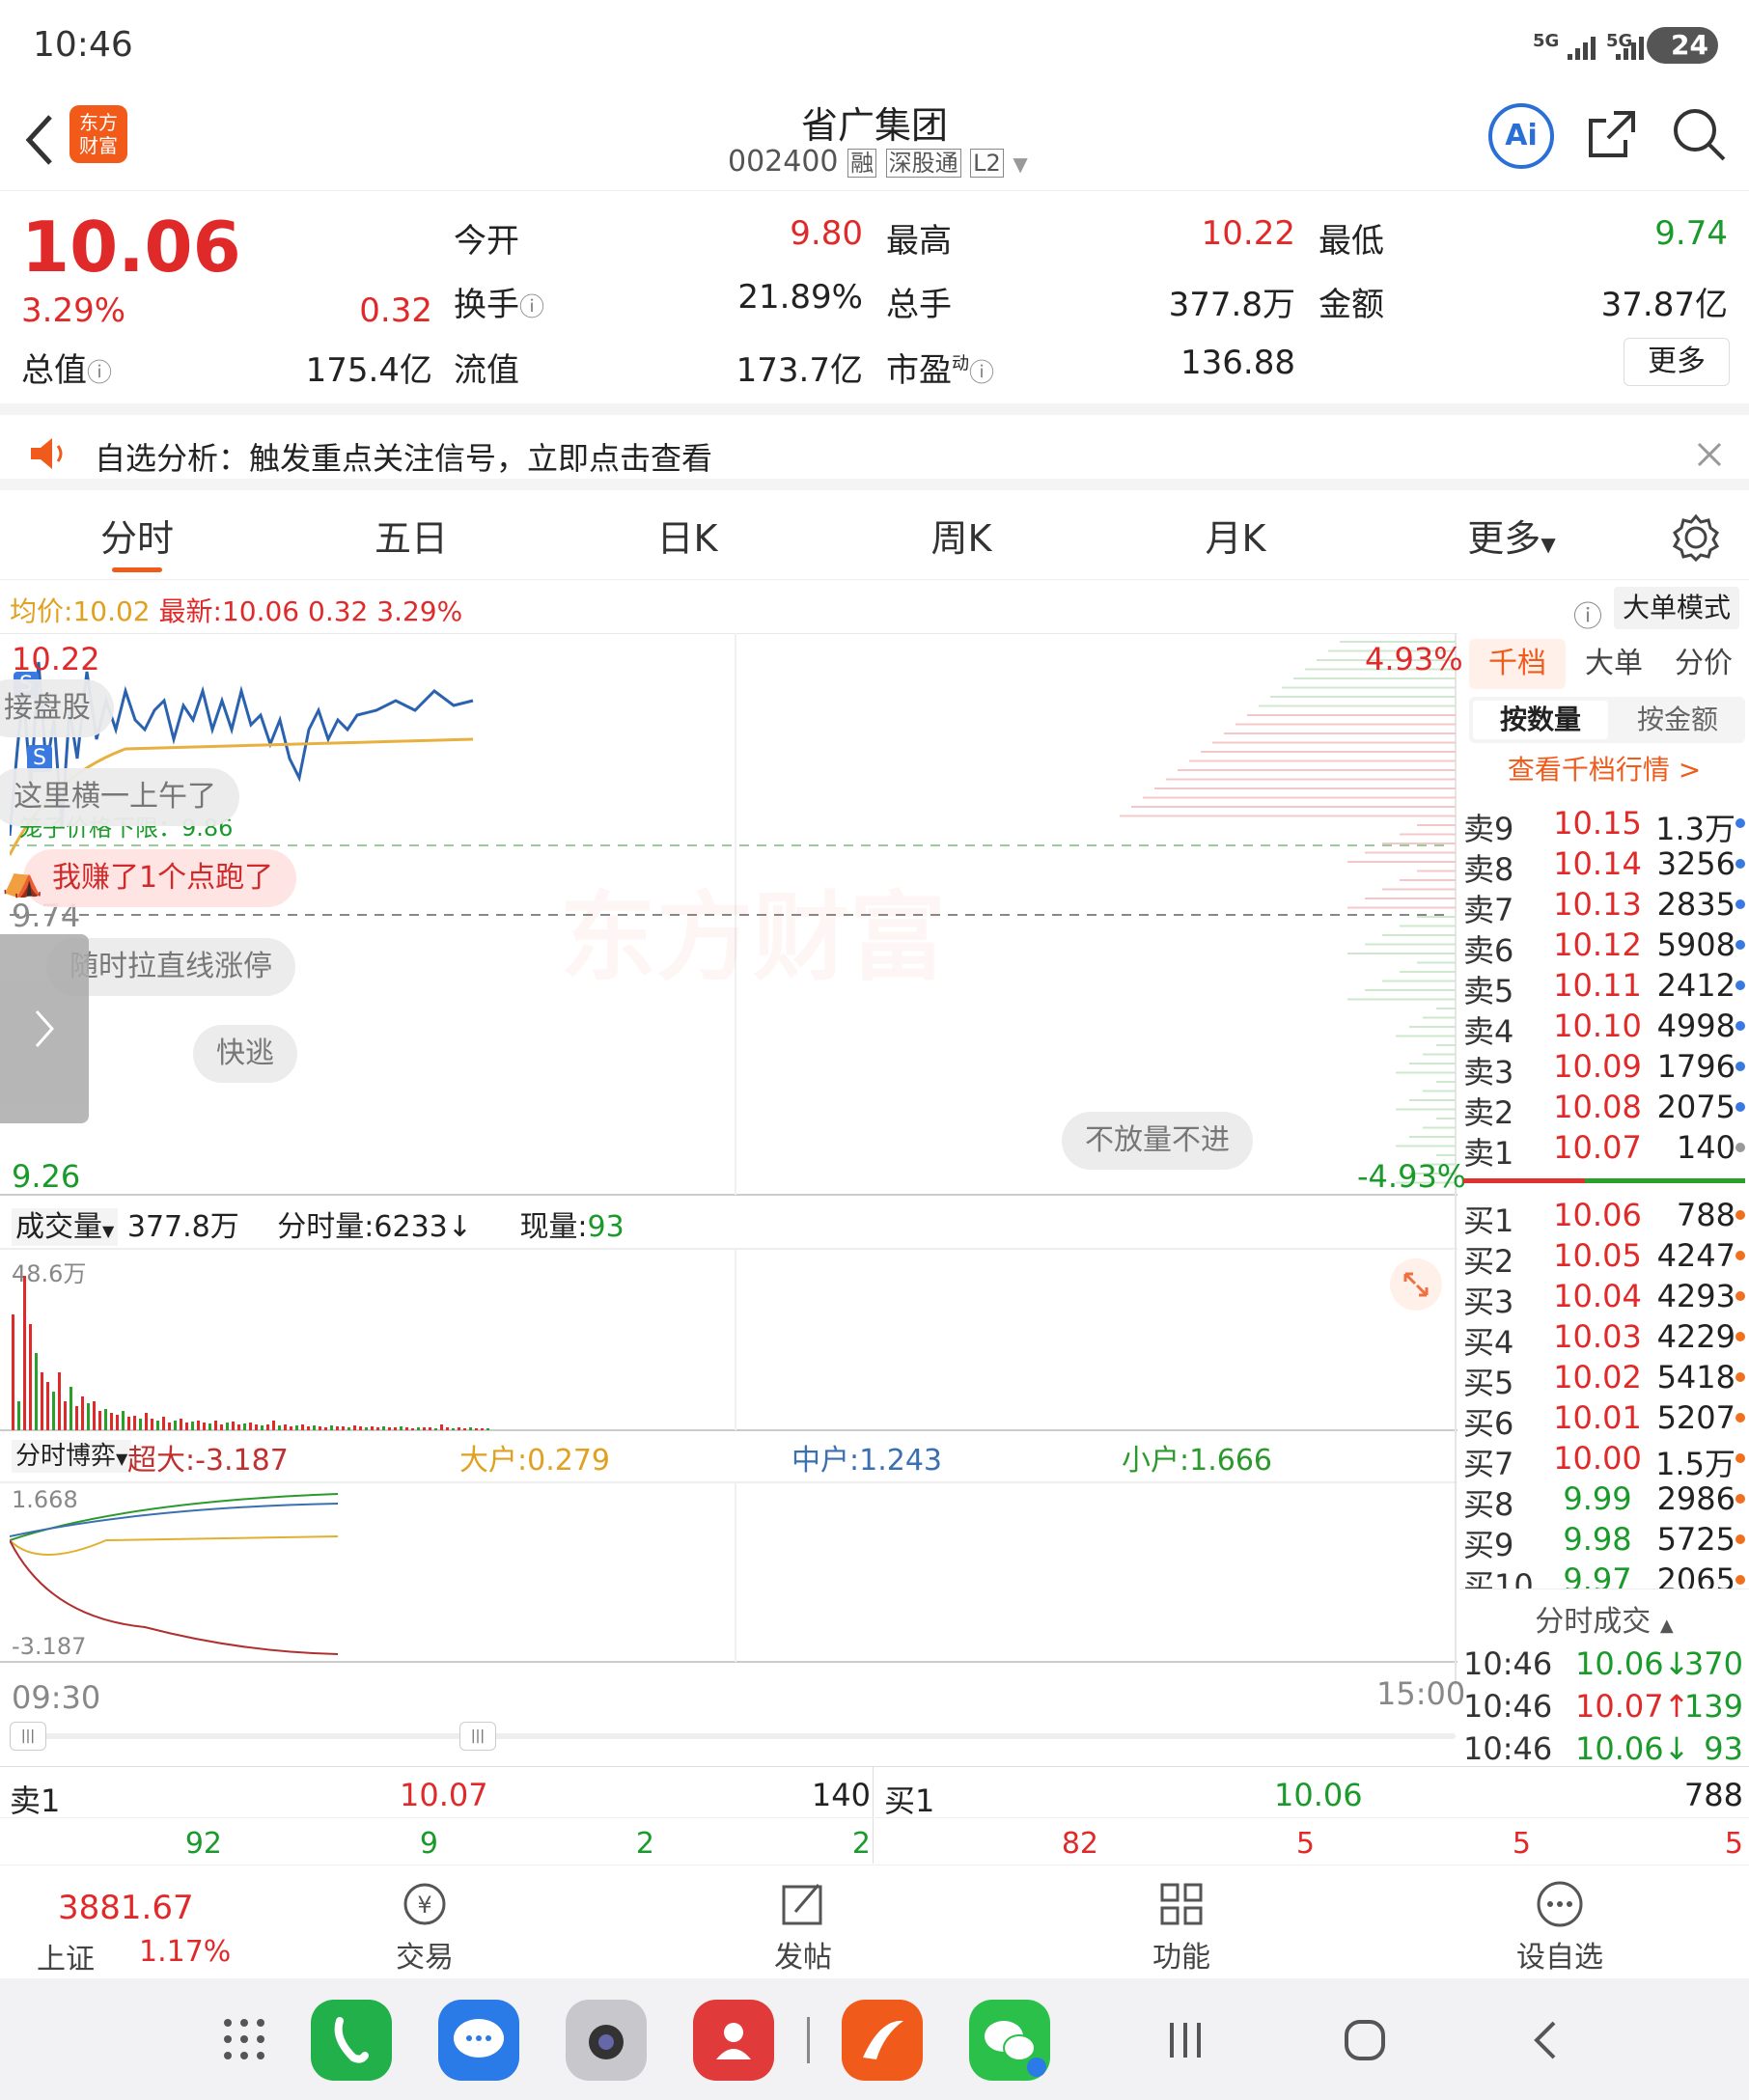 This screenshot has width=1749, height=2100. Describe the element at coordinates (1235, 534) in the screenshot. I see `tab-monthly-k: 月K` at that location.